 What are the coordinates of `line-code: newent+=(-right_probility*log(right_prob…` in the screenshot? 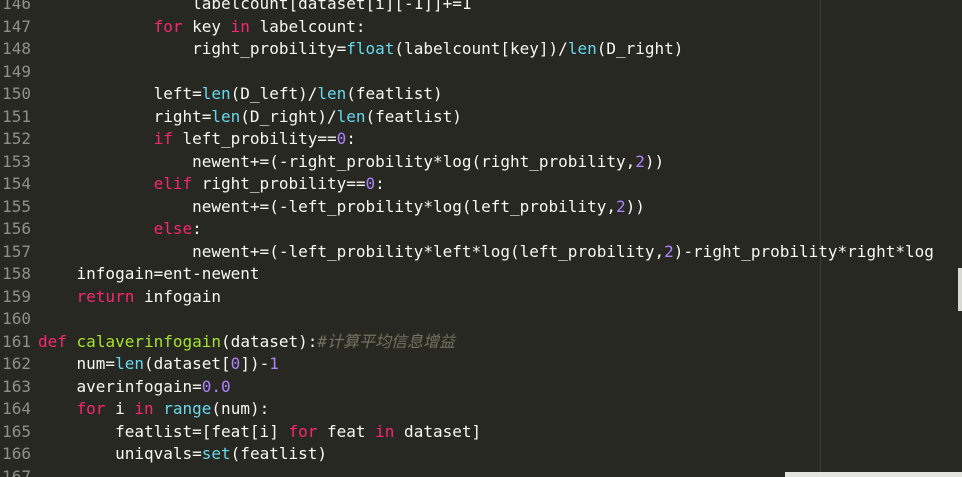 It's located at (351, 162).